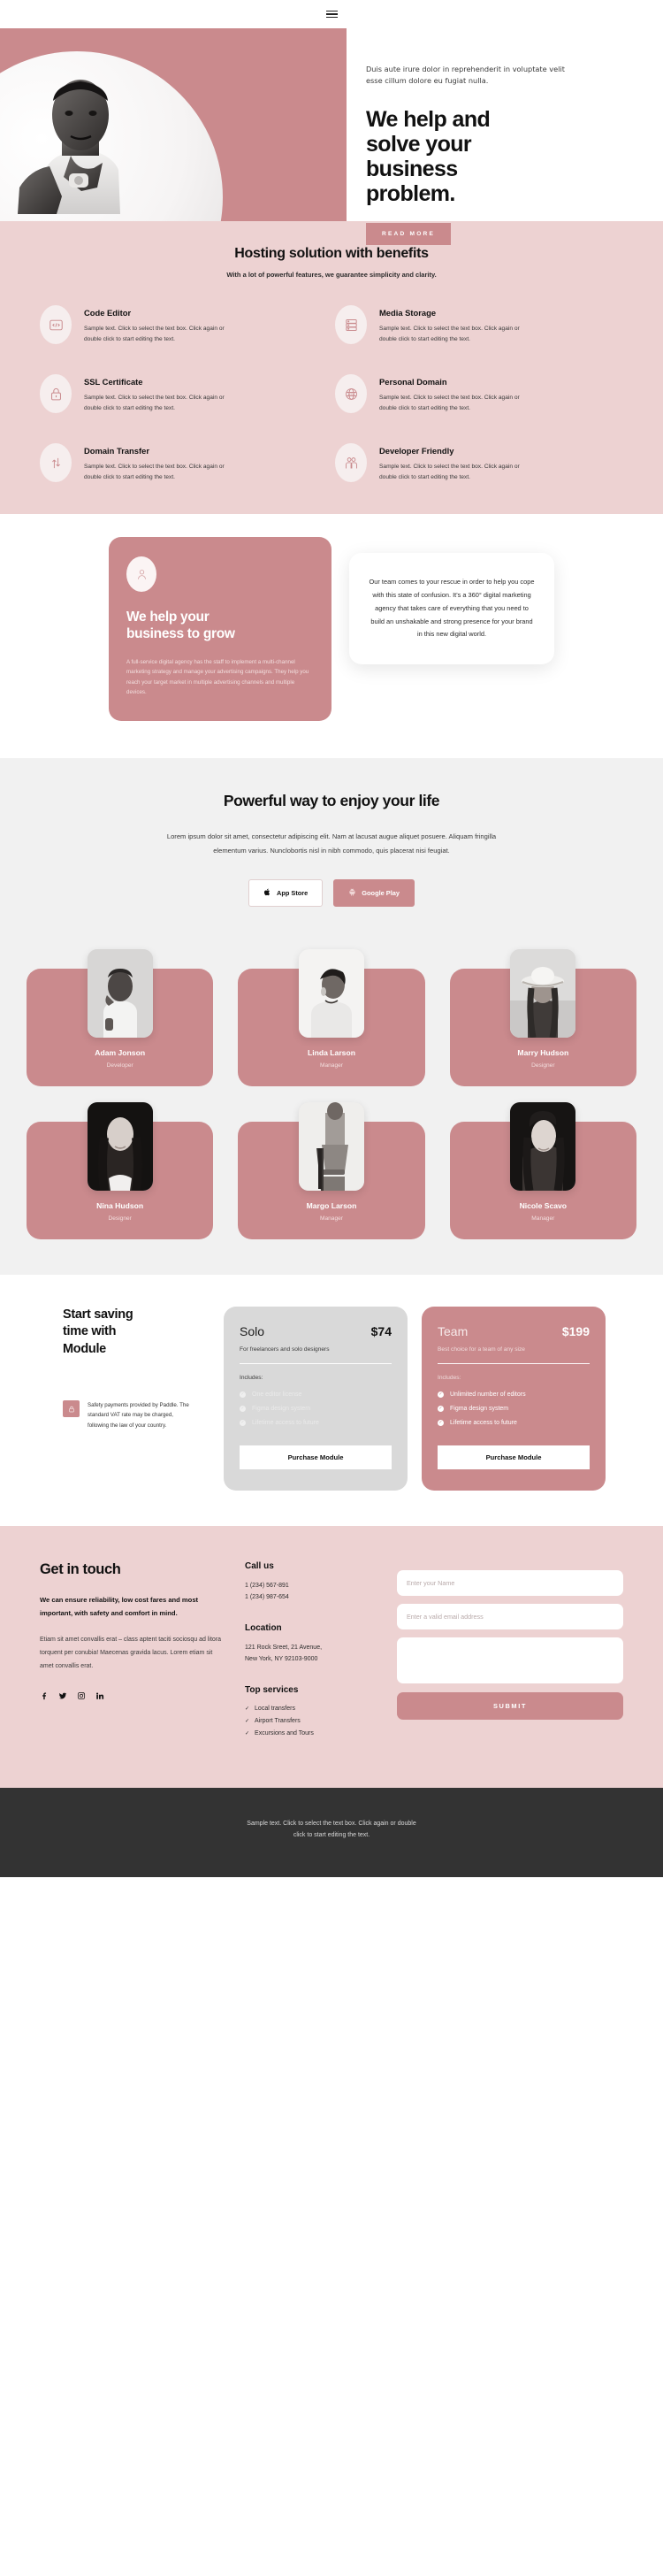 This screenshot has width=663, height=2576. I want to click on team-member-name: Adam Jonson, so click(120, 1052).